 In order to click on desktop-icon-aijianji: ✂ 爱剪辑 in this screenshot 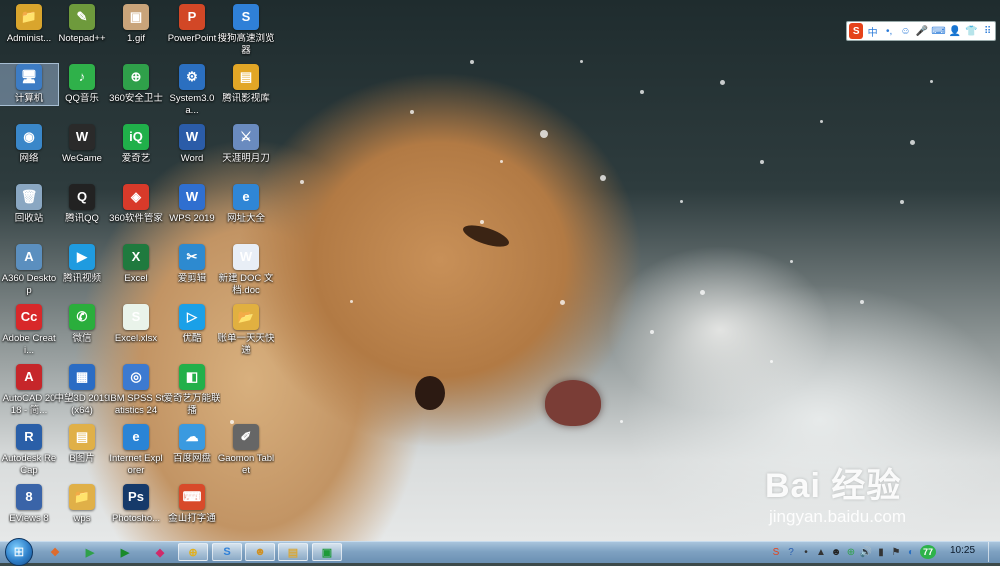, I will do `click(192, 264)`.